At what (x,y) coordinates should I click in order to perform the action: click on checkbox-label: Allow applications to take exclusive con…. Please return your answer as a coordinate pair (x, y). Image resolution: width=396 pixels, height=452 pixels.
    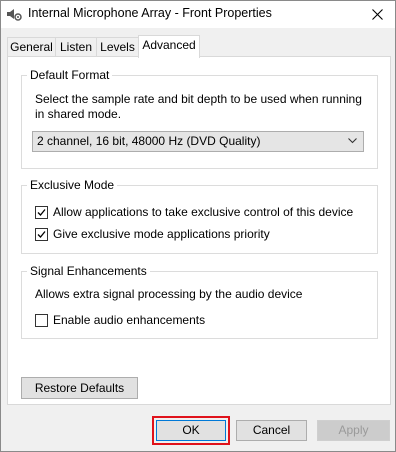
    Looking at the image, I should click on (203, 212).